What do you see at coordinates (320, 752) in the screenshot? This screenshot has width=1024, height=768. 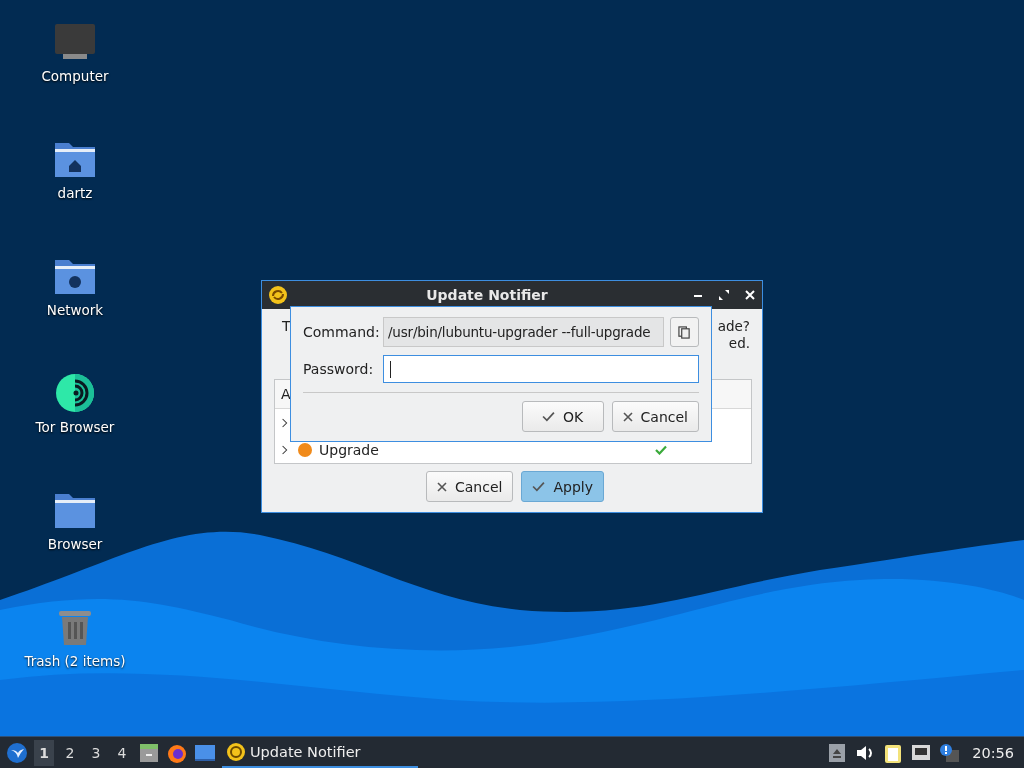 I see `taskbar-task: Update Notifier` at bounding box center [320, 752].